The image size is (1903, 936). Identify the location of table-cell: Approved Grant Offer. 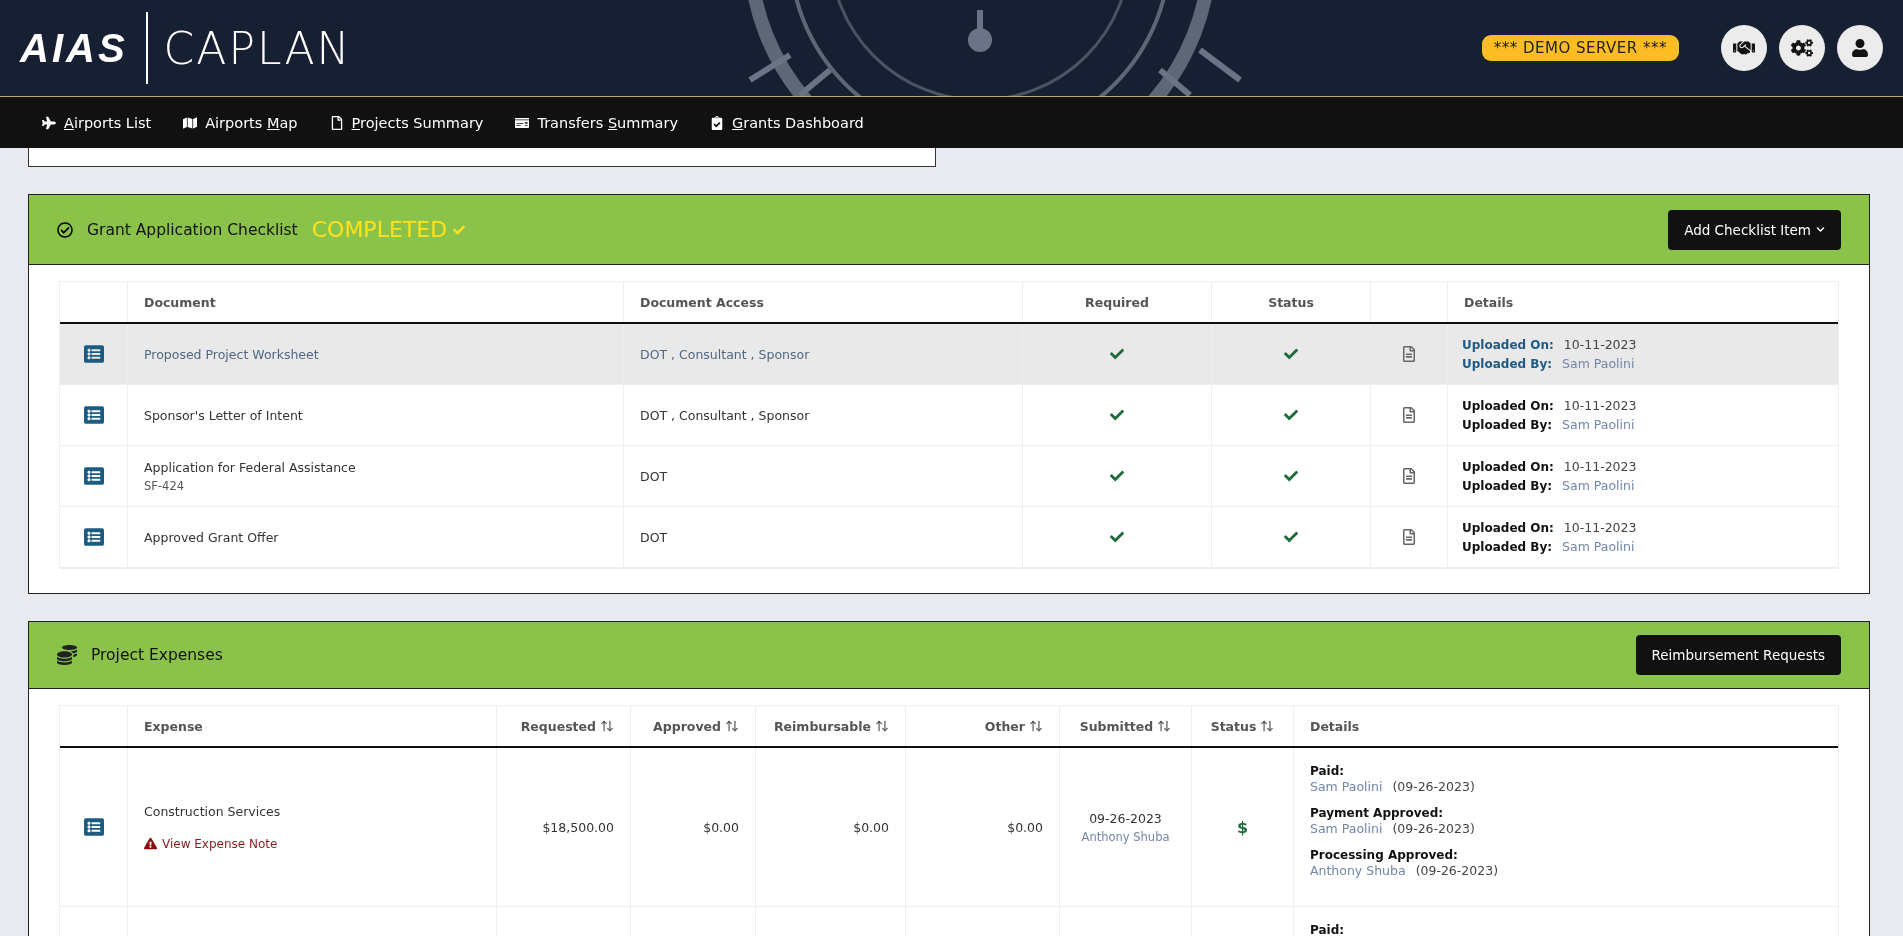
(211, 537).